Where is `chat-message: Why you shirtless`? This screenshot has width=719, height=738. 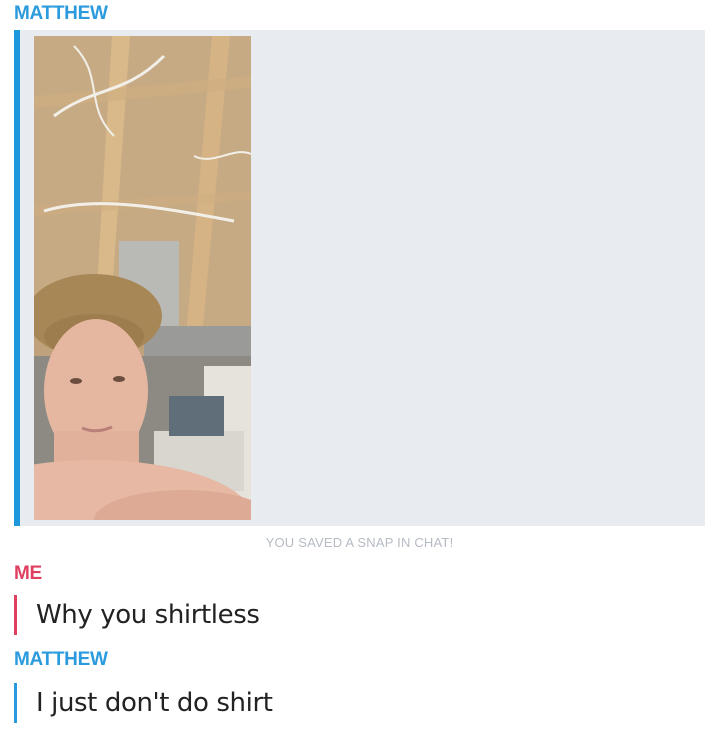 chat-message: Why you shirtless is located at coordinates (137, 615).